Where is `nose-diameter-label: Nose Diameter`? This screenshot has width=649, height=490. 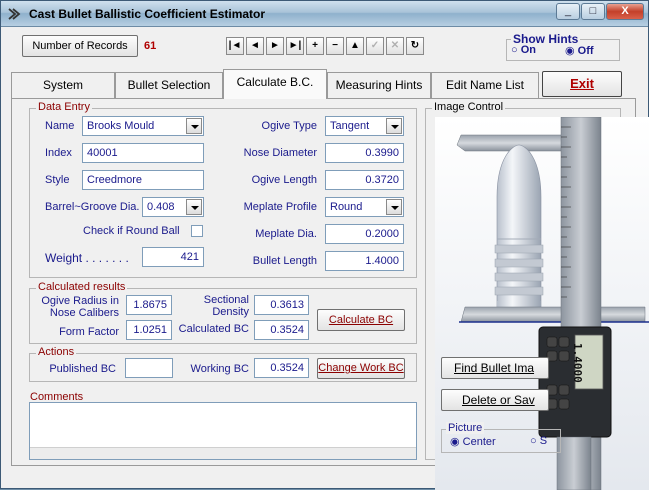 nose-diameter-label: Nose Diameter is located at coordinates (280, 153).